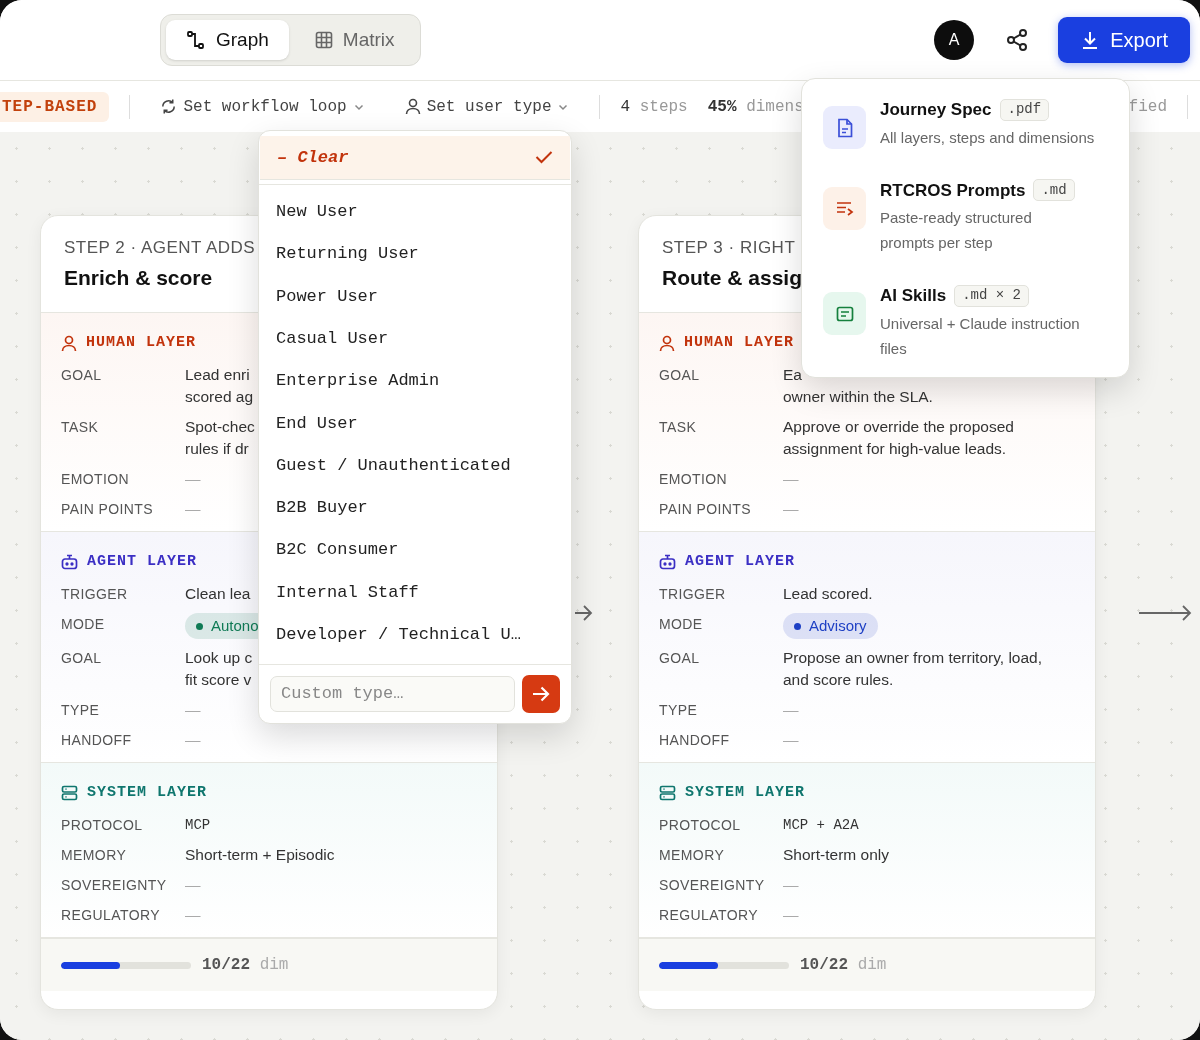 The height and width of the screenshot is (1040, 1200). What do you see at coordinates (219, 386) in the screenshot?
I see `field-value: Lead enri scored ag` at bounding box center [219, 386].